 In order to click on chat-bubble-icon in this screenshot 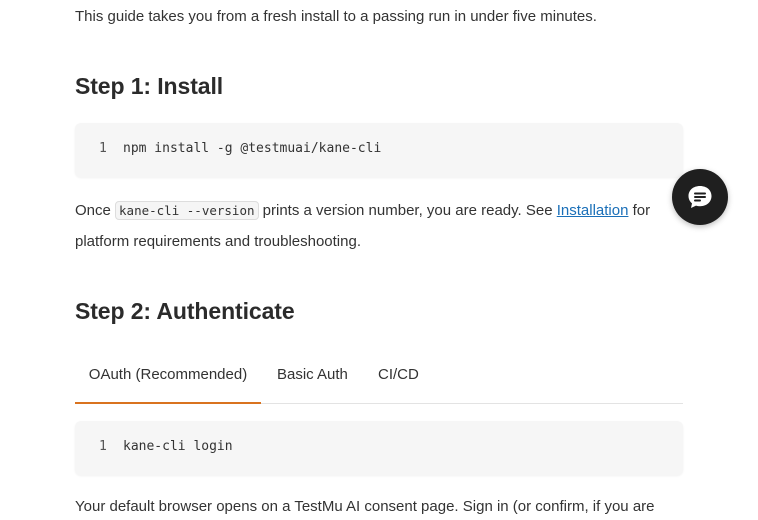, I will do `click(700, 197)`.